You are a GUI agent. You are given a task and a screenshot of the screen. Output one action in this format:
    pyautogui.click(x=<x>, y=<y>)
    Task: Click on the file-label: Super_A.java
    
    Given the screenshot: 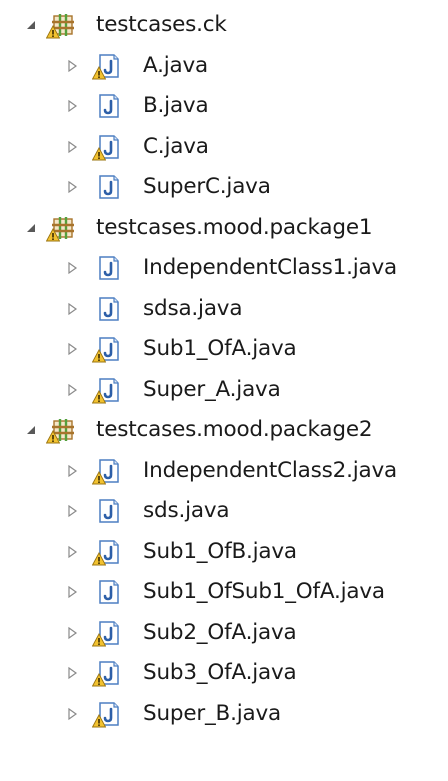 What is the action you would take?
    pyautogui.click(x=212, y=389)
    